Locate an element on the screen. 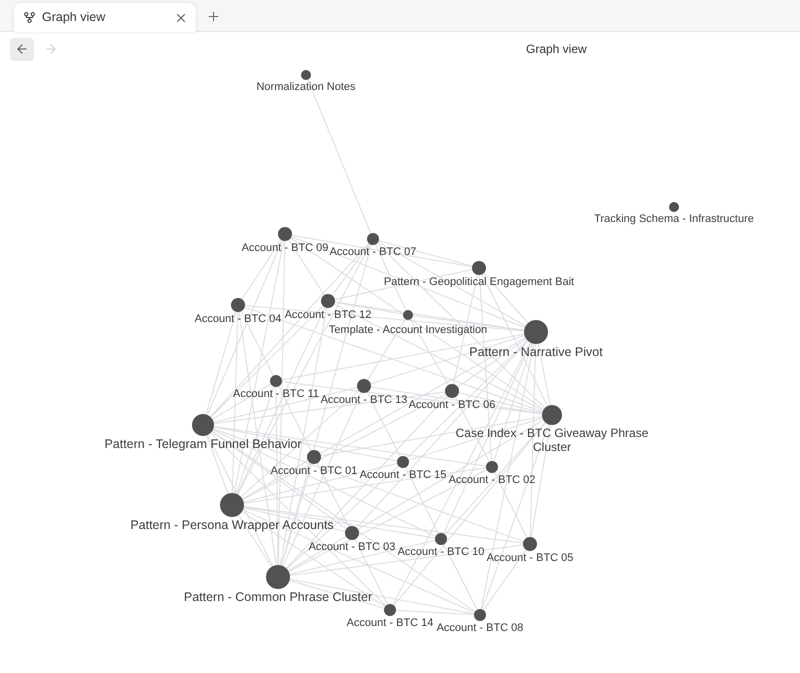 The width and height of the screenshot is (800, 673). tab: Graph view is located at coordinates (105, 17).